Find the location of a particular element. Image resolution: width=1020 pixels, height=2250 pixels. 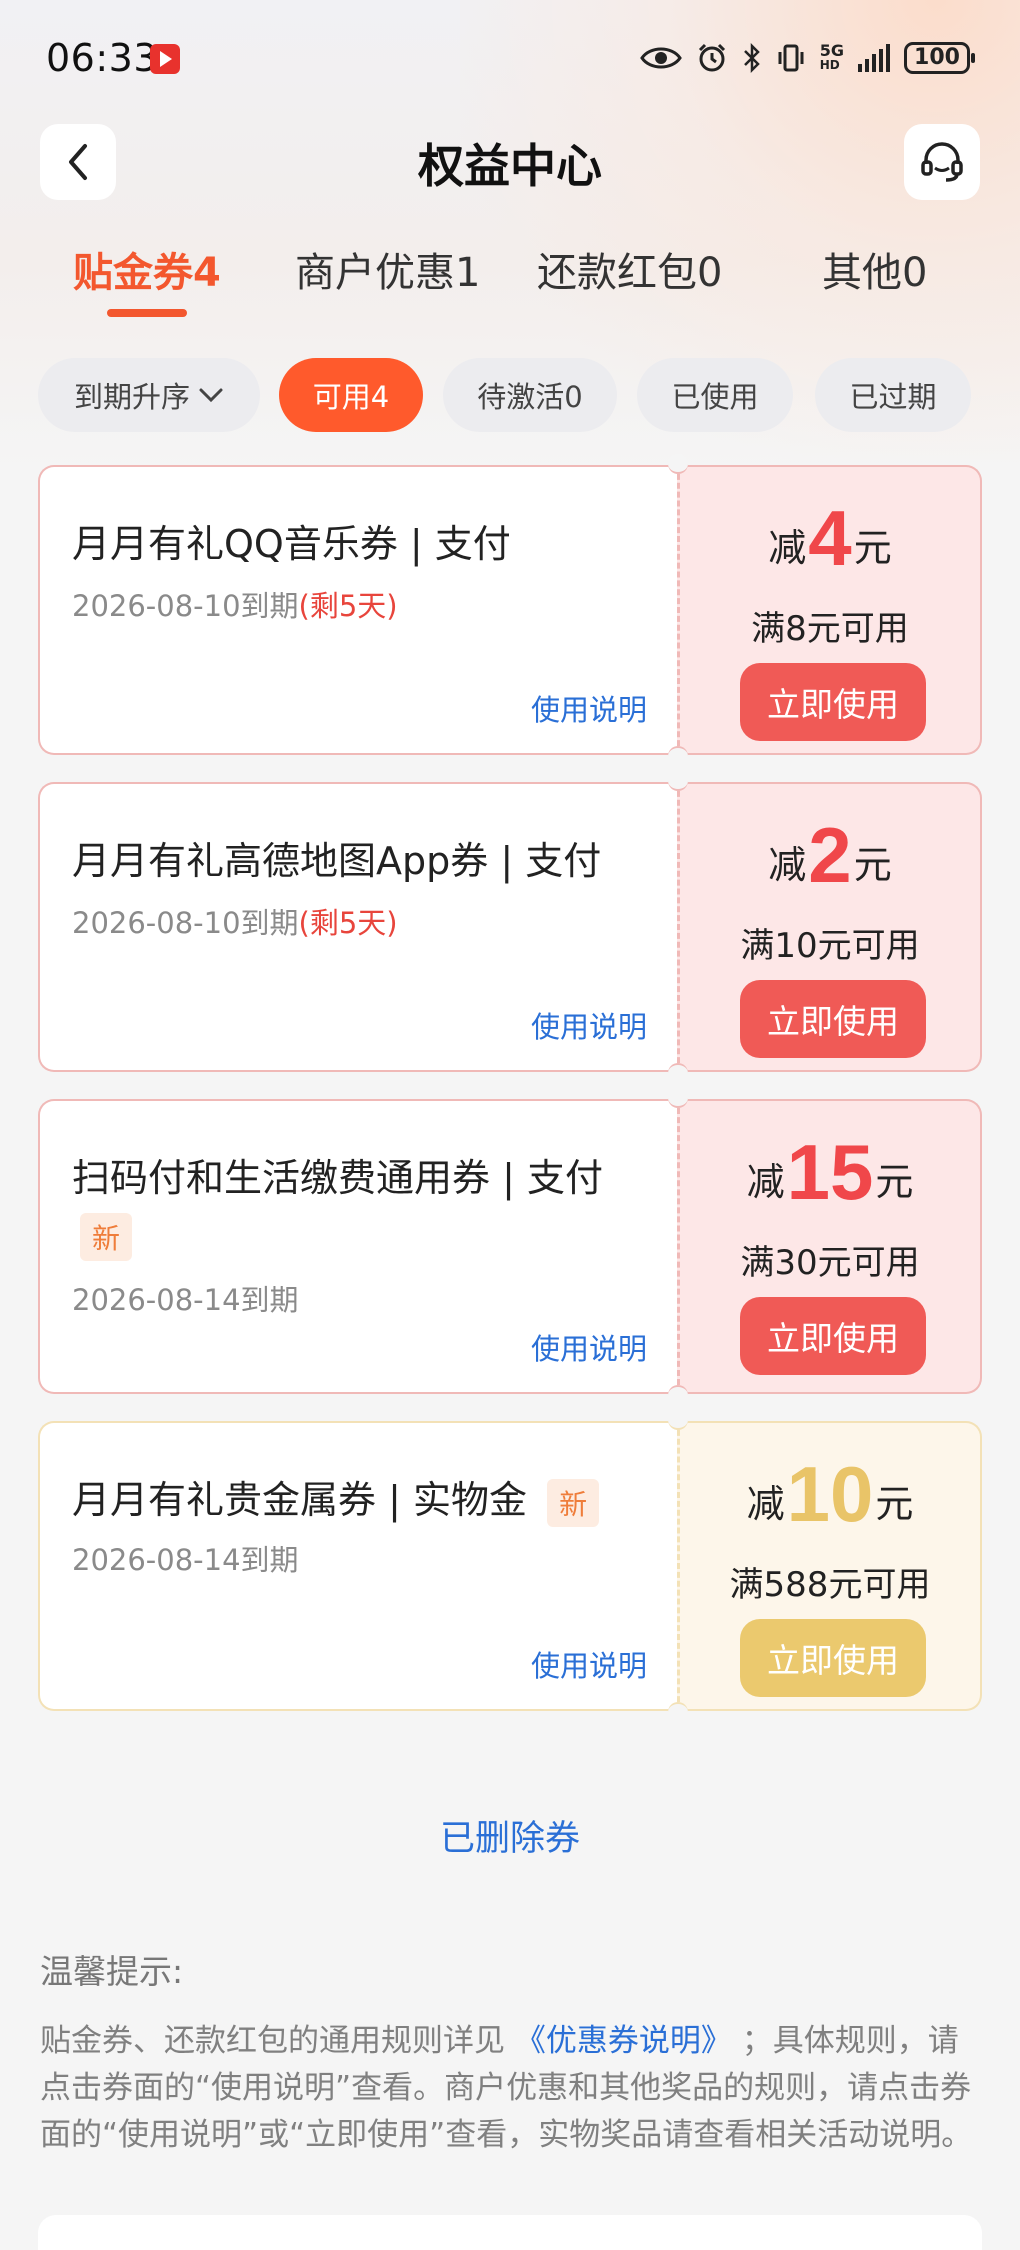

bottom-section-card is located at coordinates (510, 2232).